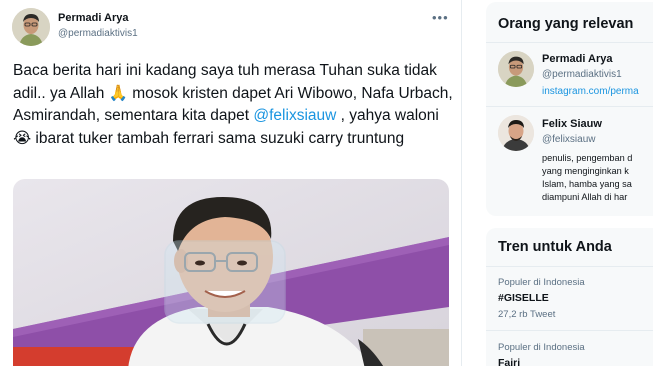  I want to click on more-options-button: •••, so click(440, 17).